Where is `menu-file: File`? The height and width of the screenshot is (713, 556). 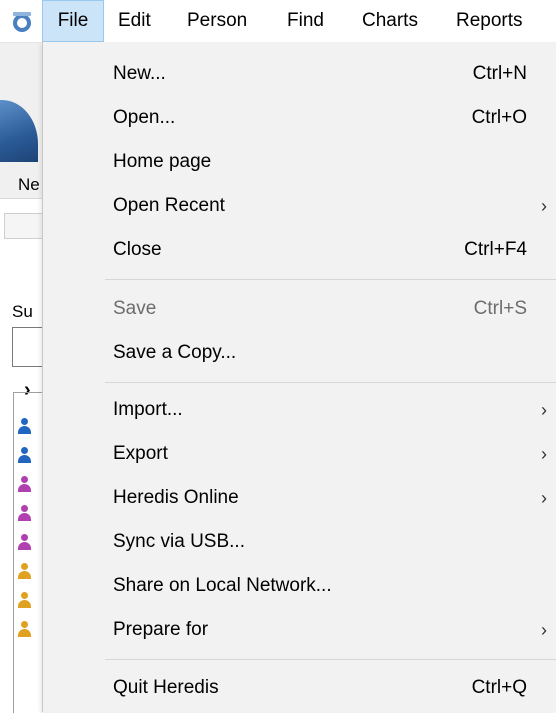 menu-file: File is located at coordinates (73, 21).